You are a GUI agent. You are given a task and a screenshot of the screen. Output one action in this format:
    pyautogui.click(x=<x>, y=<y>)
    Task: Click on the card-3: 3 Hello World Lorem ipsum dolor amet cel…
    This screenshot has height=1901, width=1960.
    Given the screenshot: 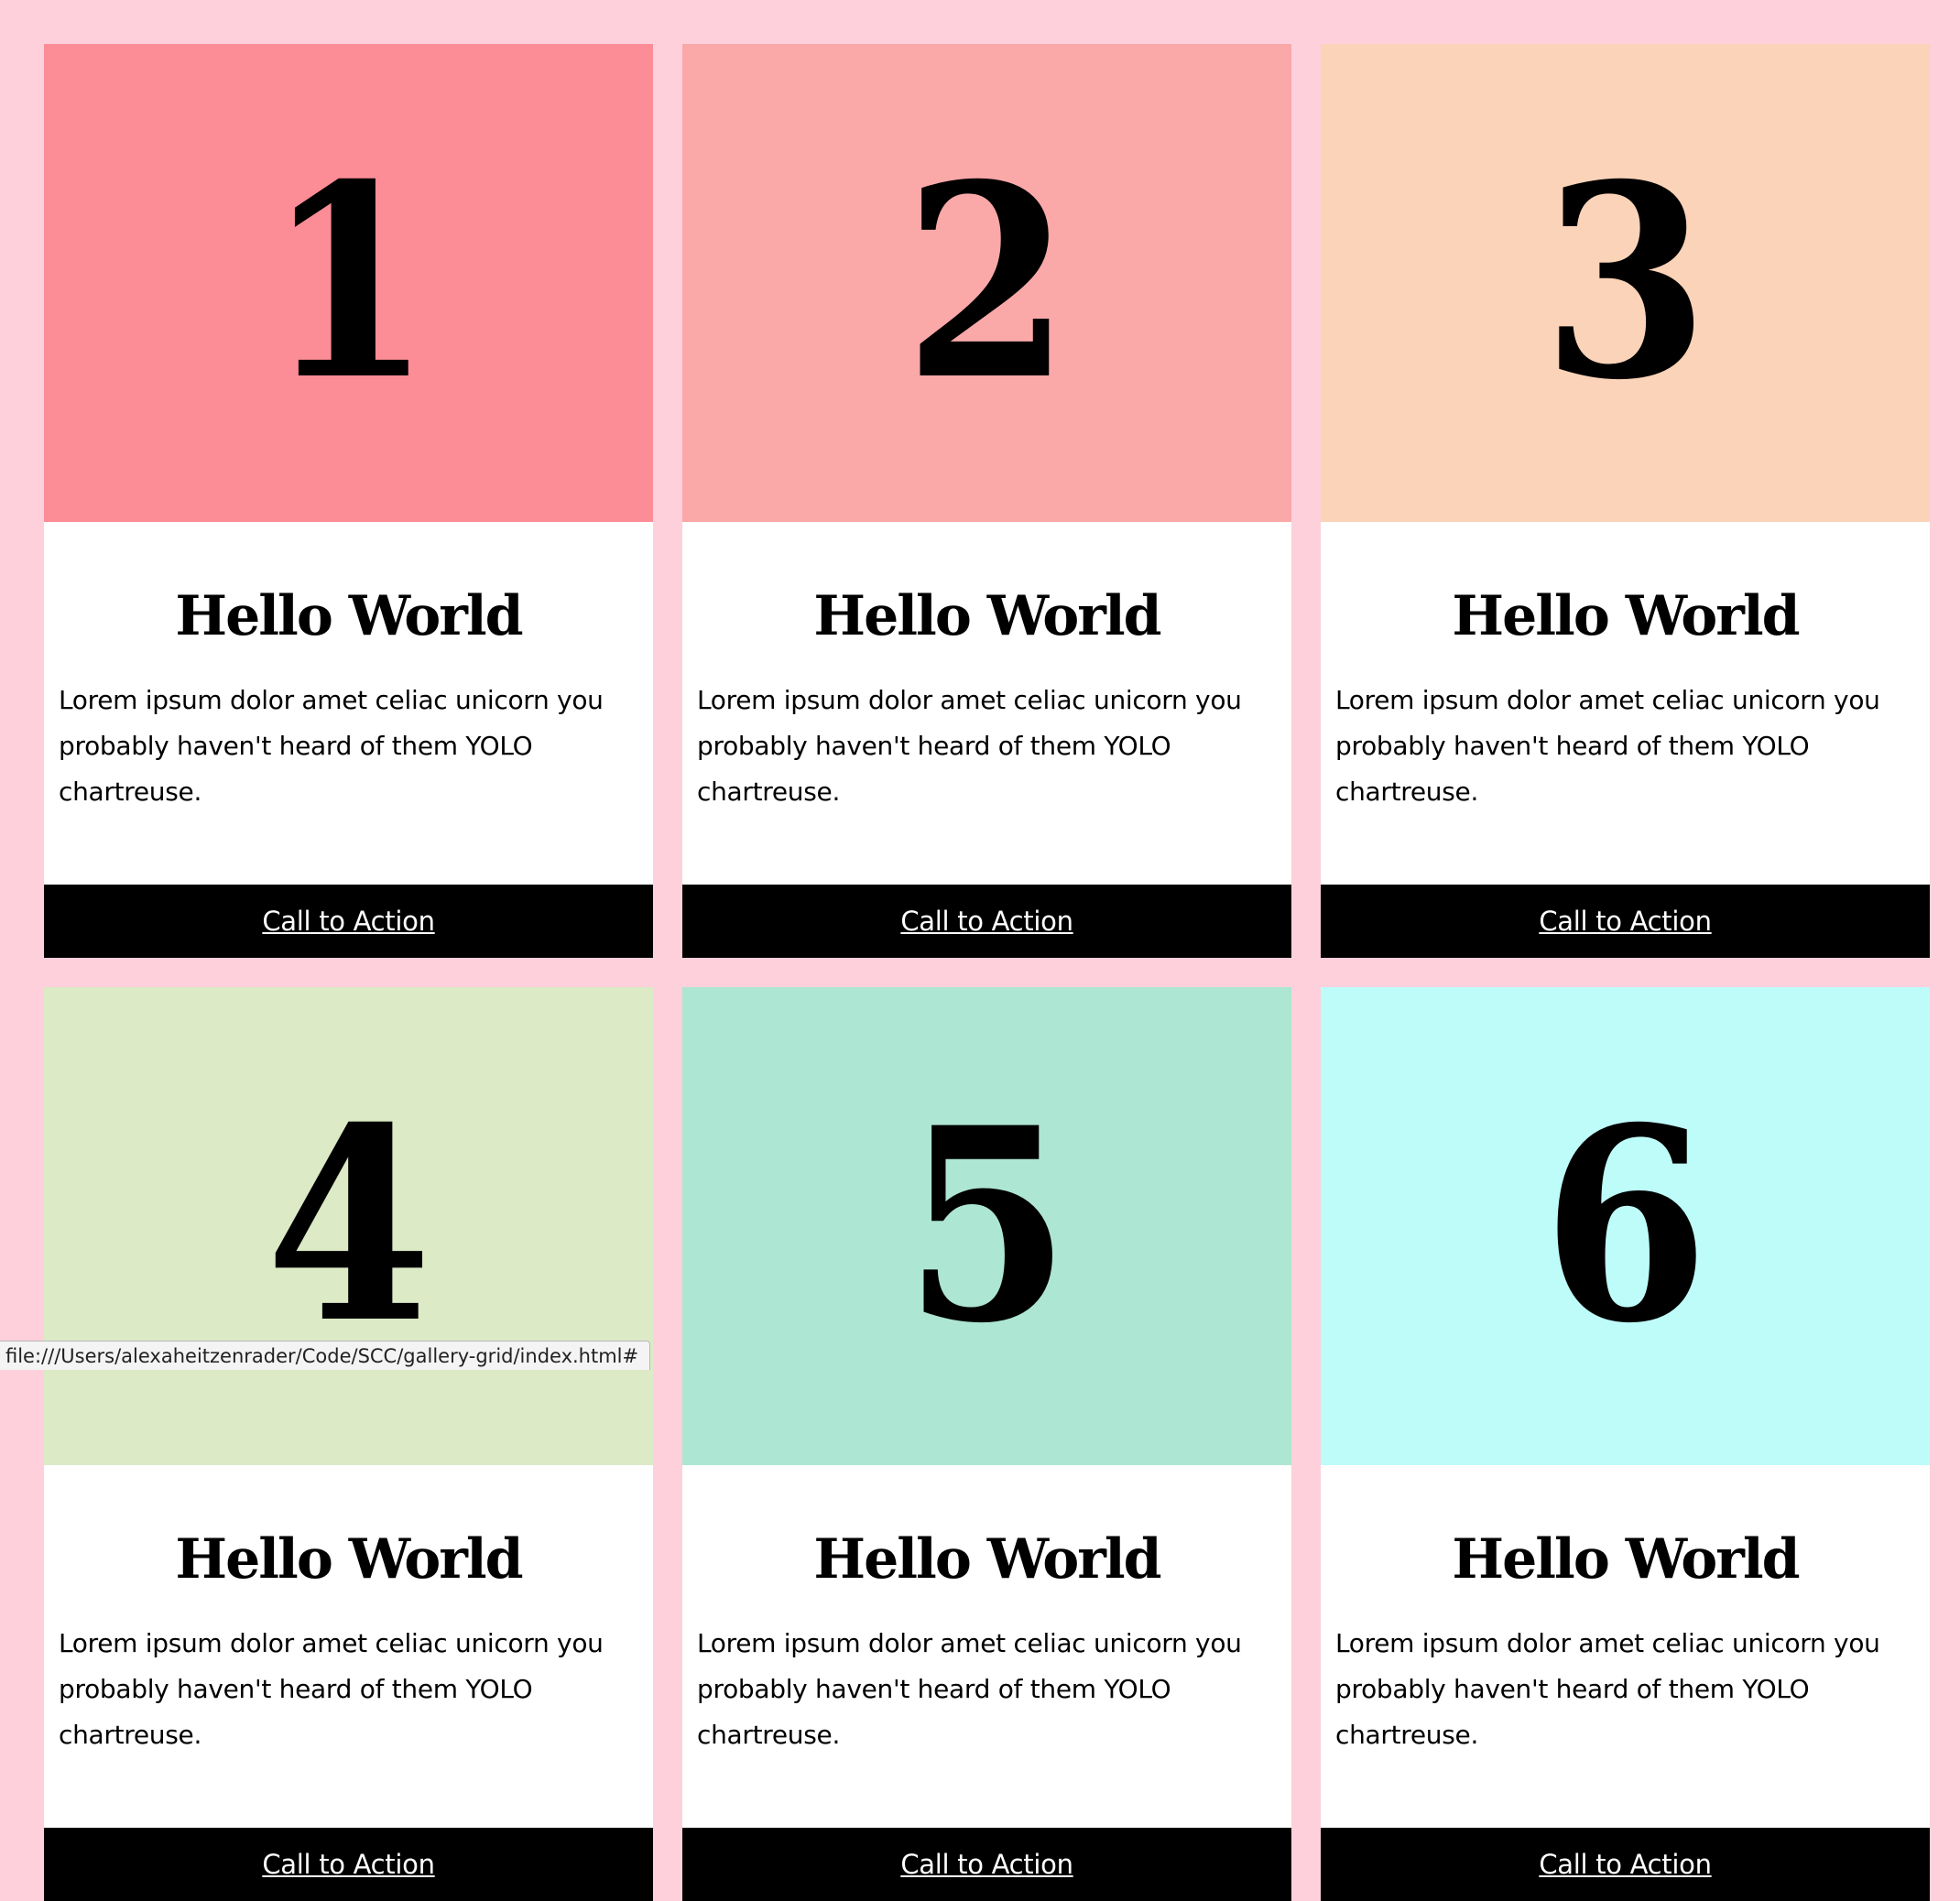 What is the action you would take?
    pyautogui.click(x=1625, y=501)
    